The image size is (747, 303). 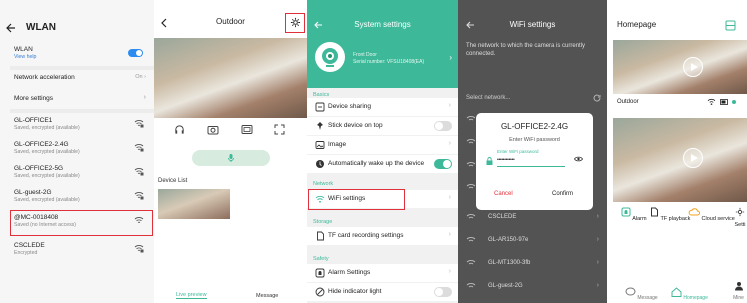 What do you see at coordinates (532, 218) in the screenshot?
I see `network-item: CSCLEDE ›` at bounding box center [532, 218].